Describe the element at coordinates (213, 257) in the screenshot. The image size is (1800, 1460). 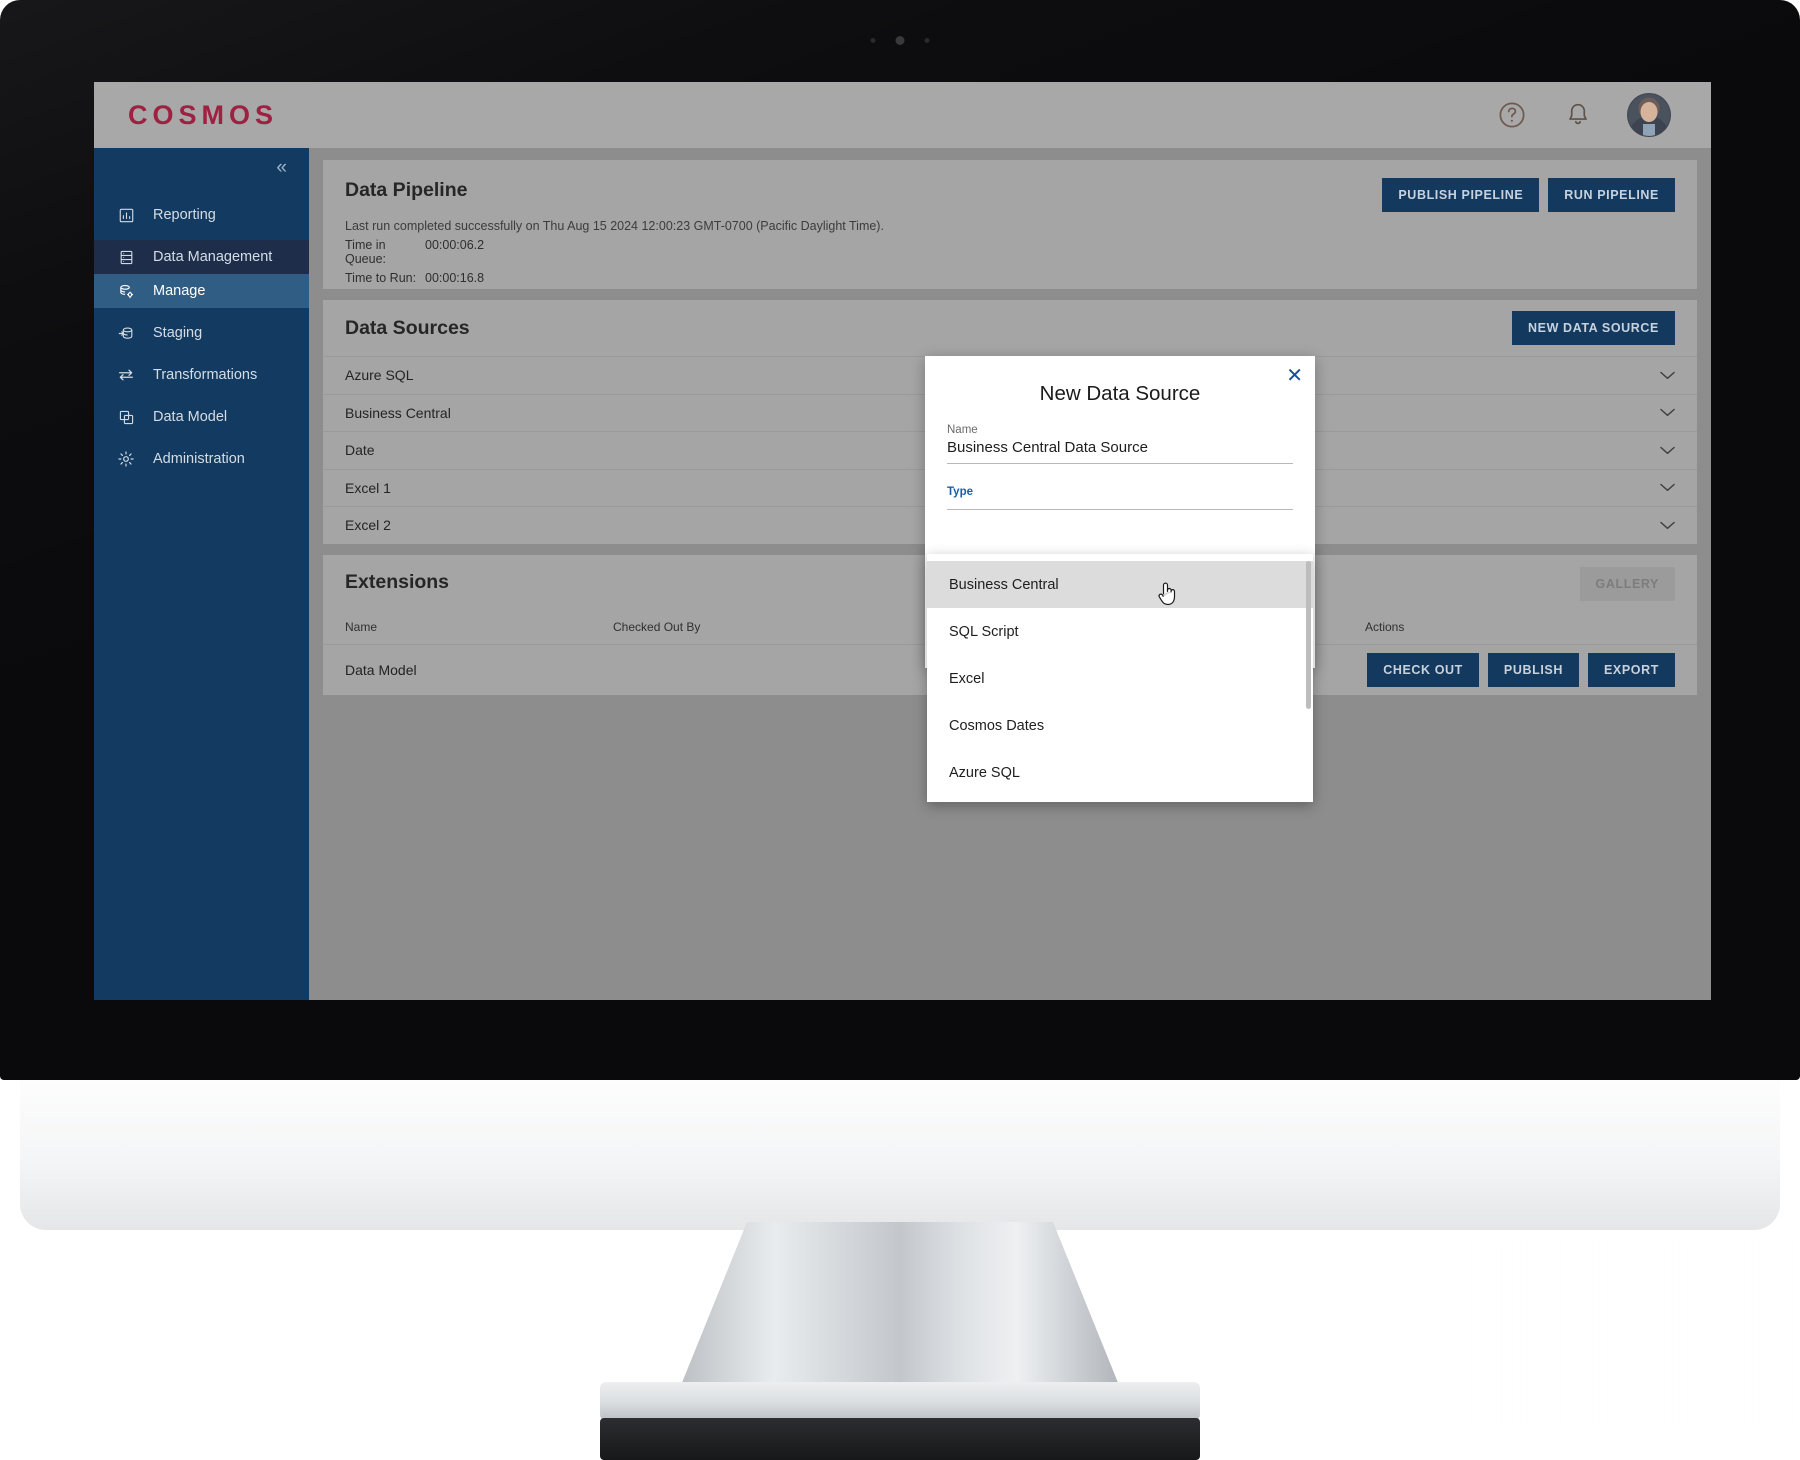
I see `sidebar-item-label: Data Management` at that location.